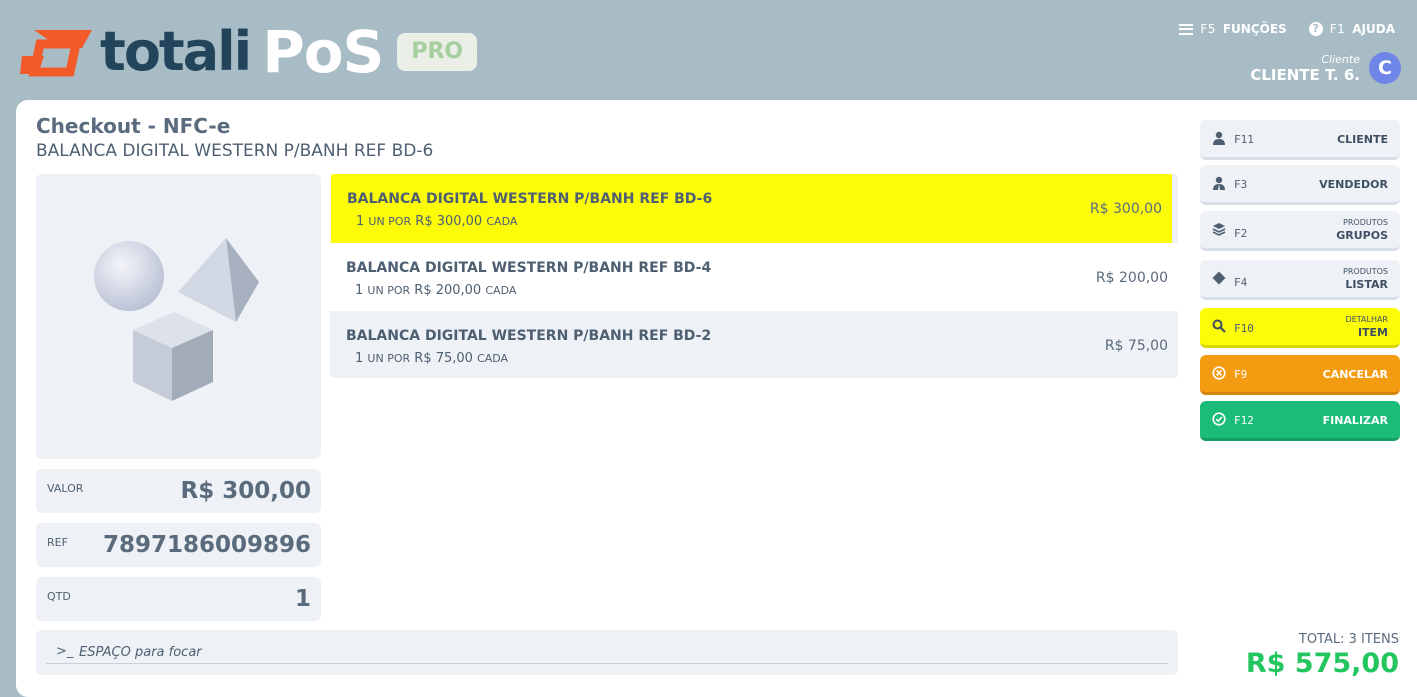 This screenshot has width=1417, height=697. What do you see at coordinates (1355, 374) in the screenshot?
I see `cancel-button-label: CANCELAR` at bounding box center [1355, 374].